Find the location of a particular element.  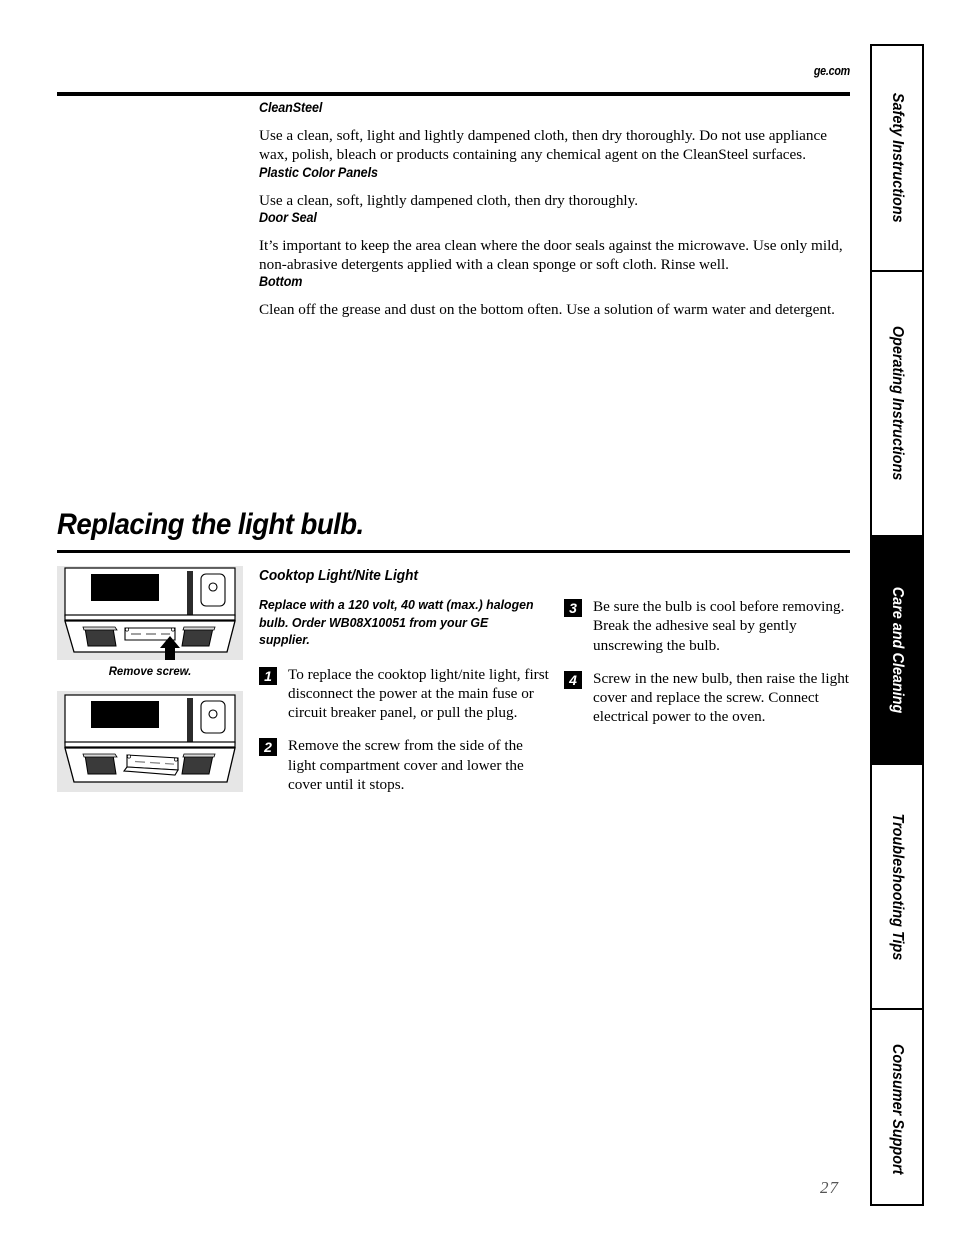

bulb-subheading: Cooktop Light/Nite Light is located at coordinates (338, 576).